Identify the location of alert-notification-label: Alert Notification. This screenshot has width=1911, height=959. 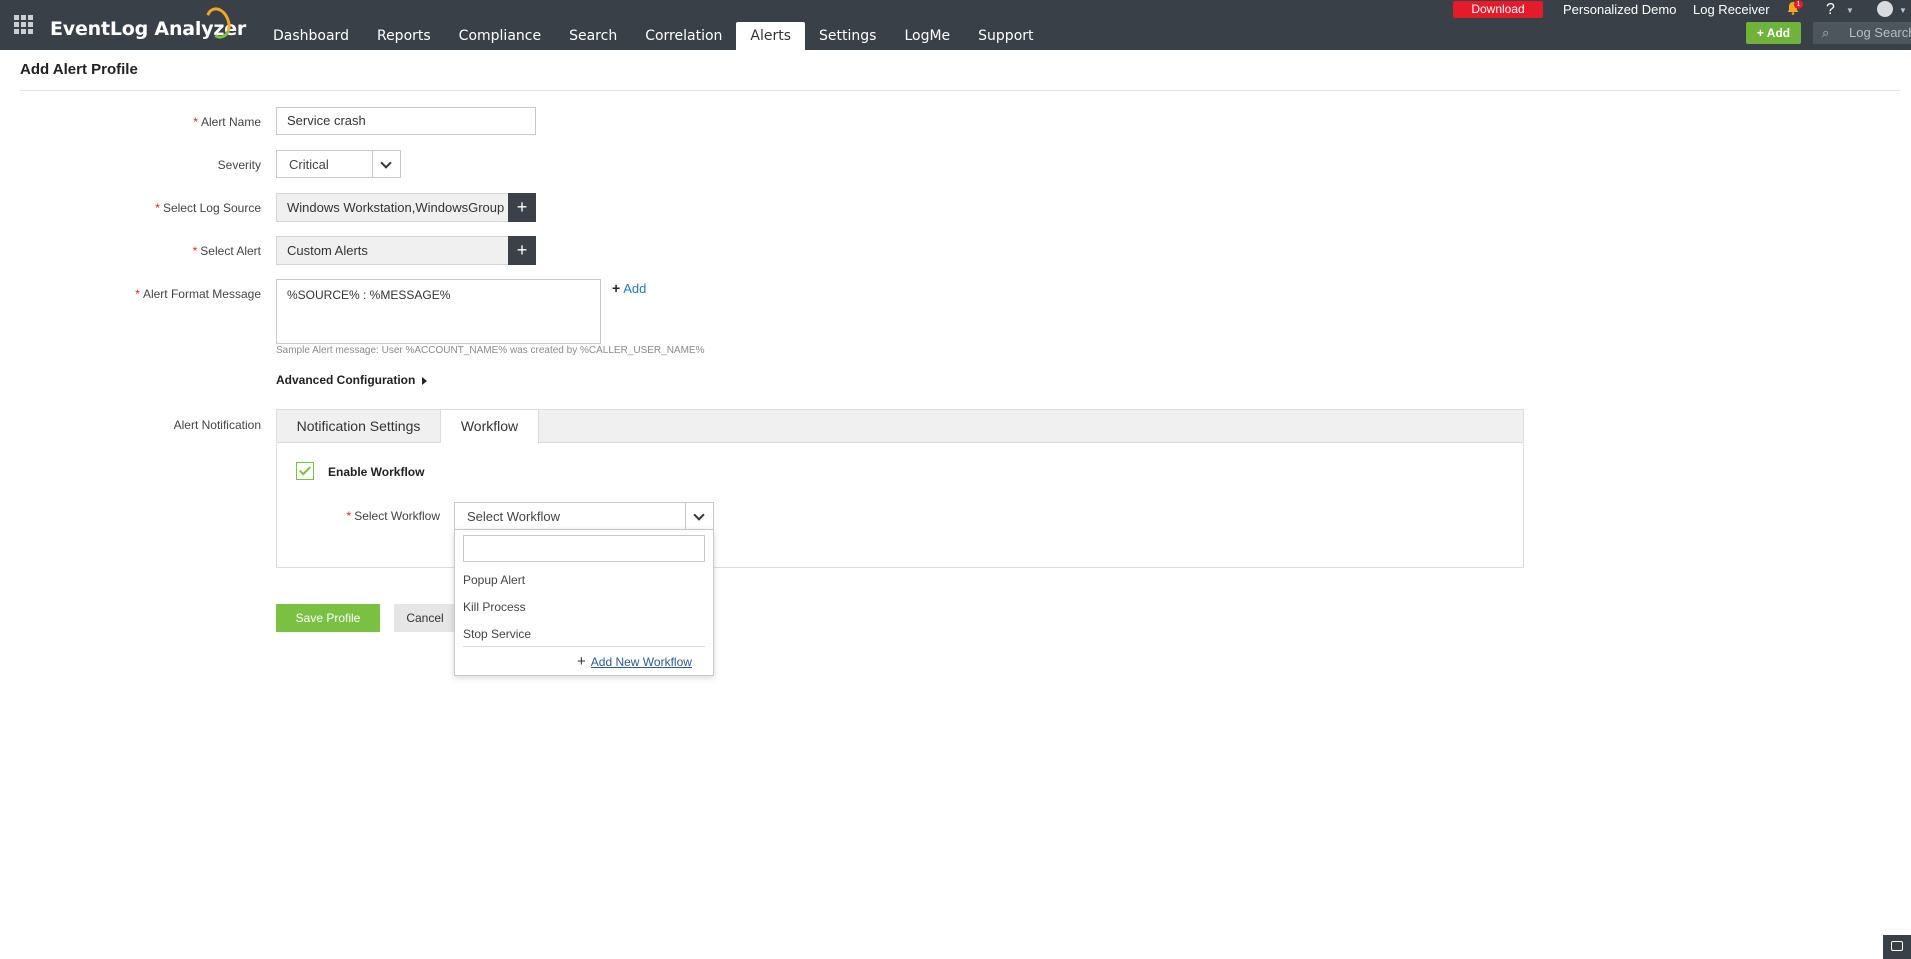
(217, 425).